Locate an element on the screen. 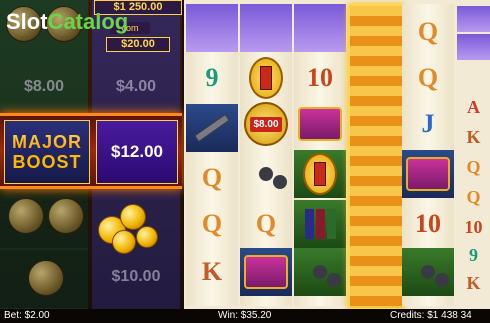 The height and width of the screenshot is (323, 490). win-display: Win: $35.20 is located at coordinates (245, 315).